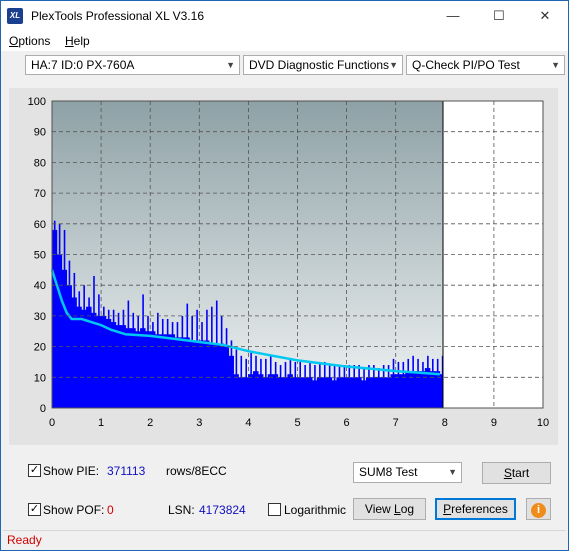  What do you see at coordinates (40, 378) in the screenshot?
I see `y-tick-label: 10` at bounding box center [40, 378].